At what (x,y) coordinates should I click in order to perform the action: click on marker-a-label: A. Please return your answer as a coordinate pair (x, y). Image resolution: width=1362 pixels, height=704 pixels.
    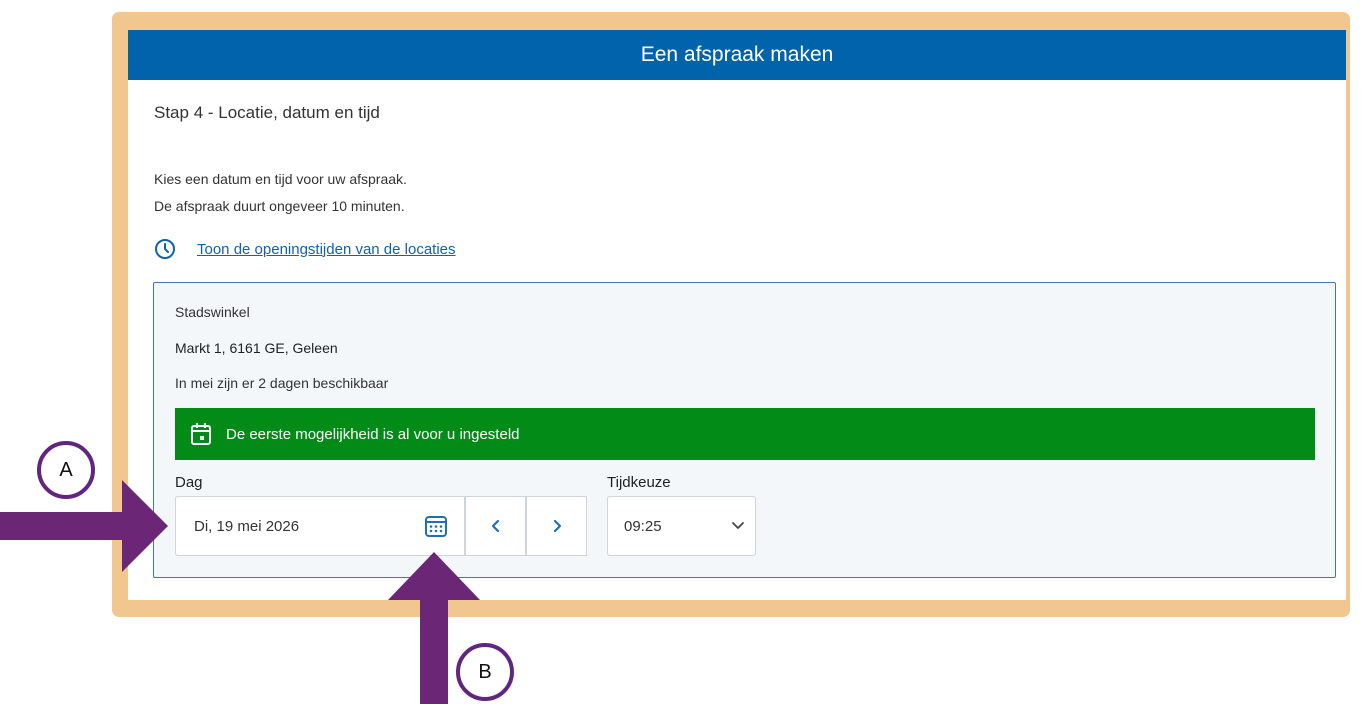
    Looking at the image, I should click on (66, 469).